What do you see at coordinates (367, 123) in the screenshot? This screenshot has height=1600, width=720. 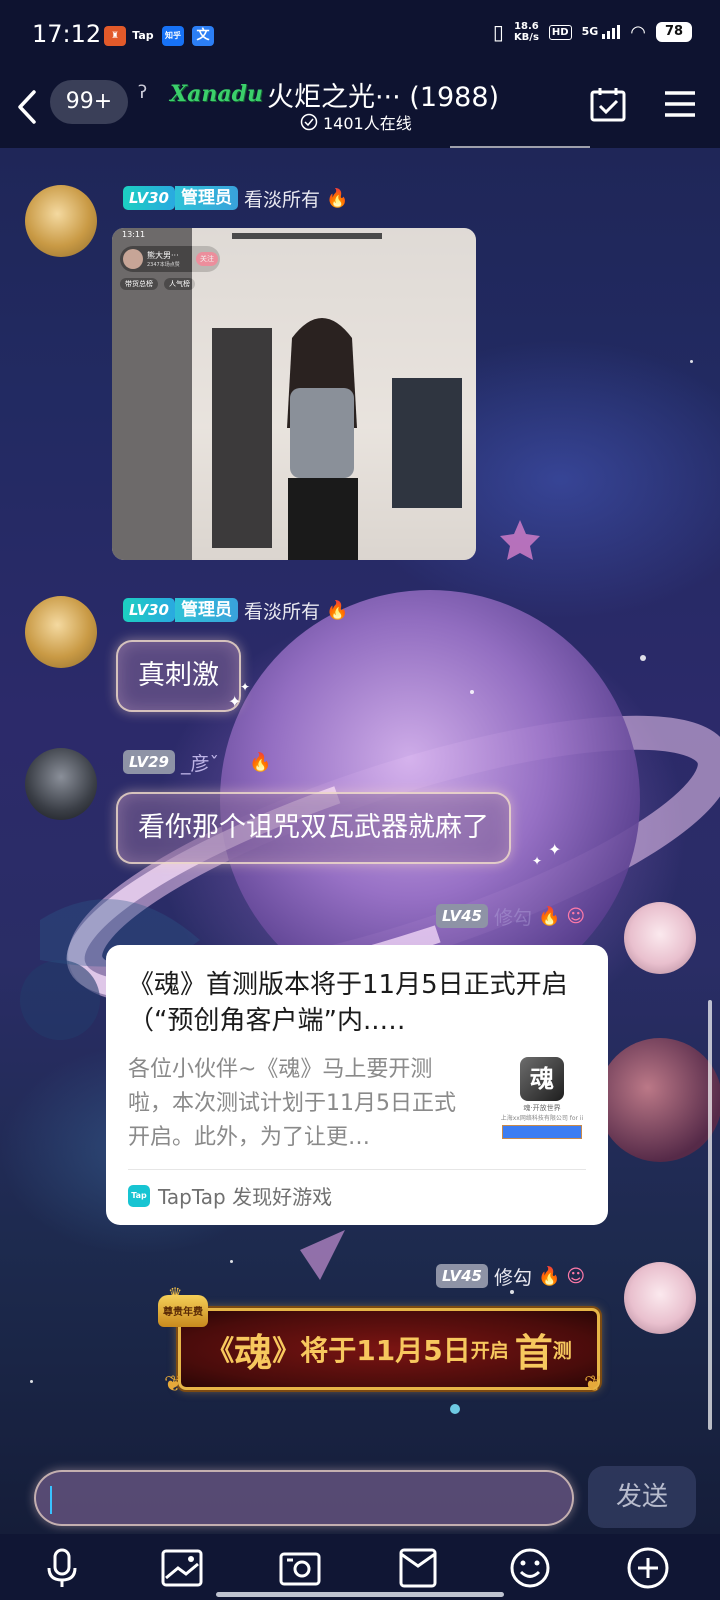 I see `online-count-text: 1401人在线` at bounding box center [367, 123].